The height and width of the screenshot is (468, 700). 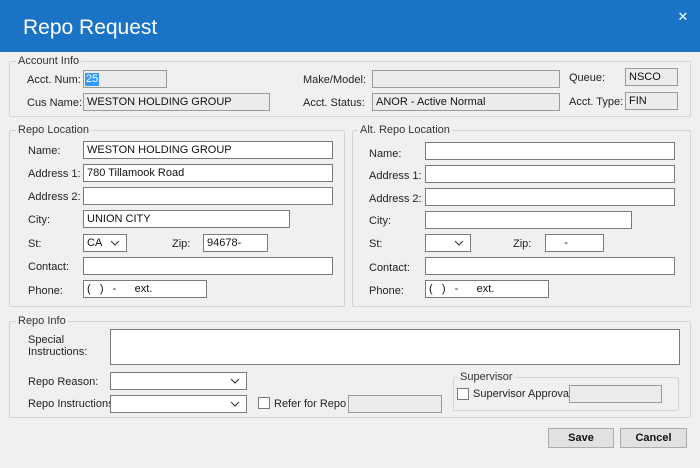 What do you see at coordinates (448, 243) in the screenshot?
I see `alt-st-select` at bounding box center [448, 243].